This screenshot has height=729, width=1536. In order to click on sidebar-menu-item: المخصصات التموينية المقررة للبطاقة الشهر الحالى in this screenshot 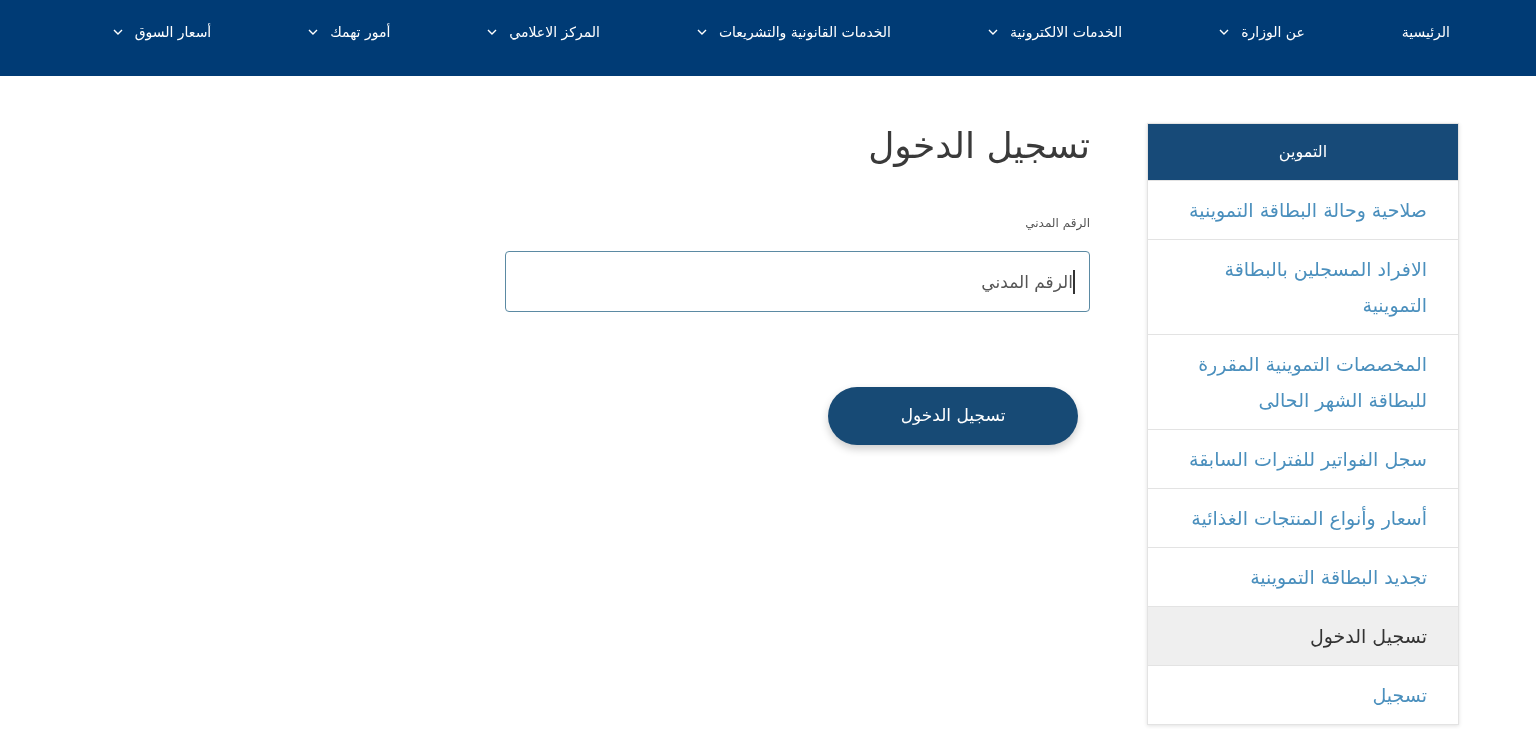, I will do `click(1303, 381)`.